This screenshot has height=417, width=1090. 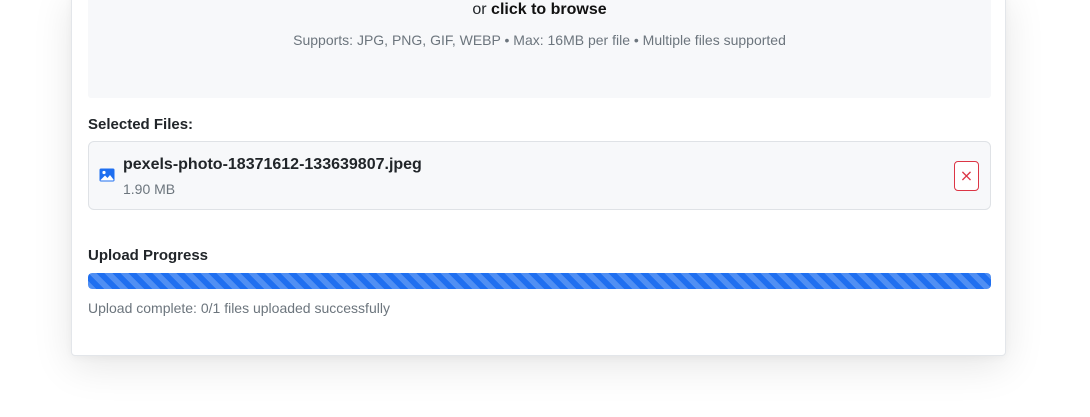 I want to click on selected-files-heading: Selected Files:, so click(x=141, y=124).